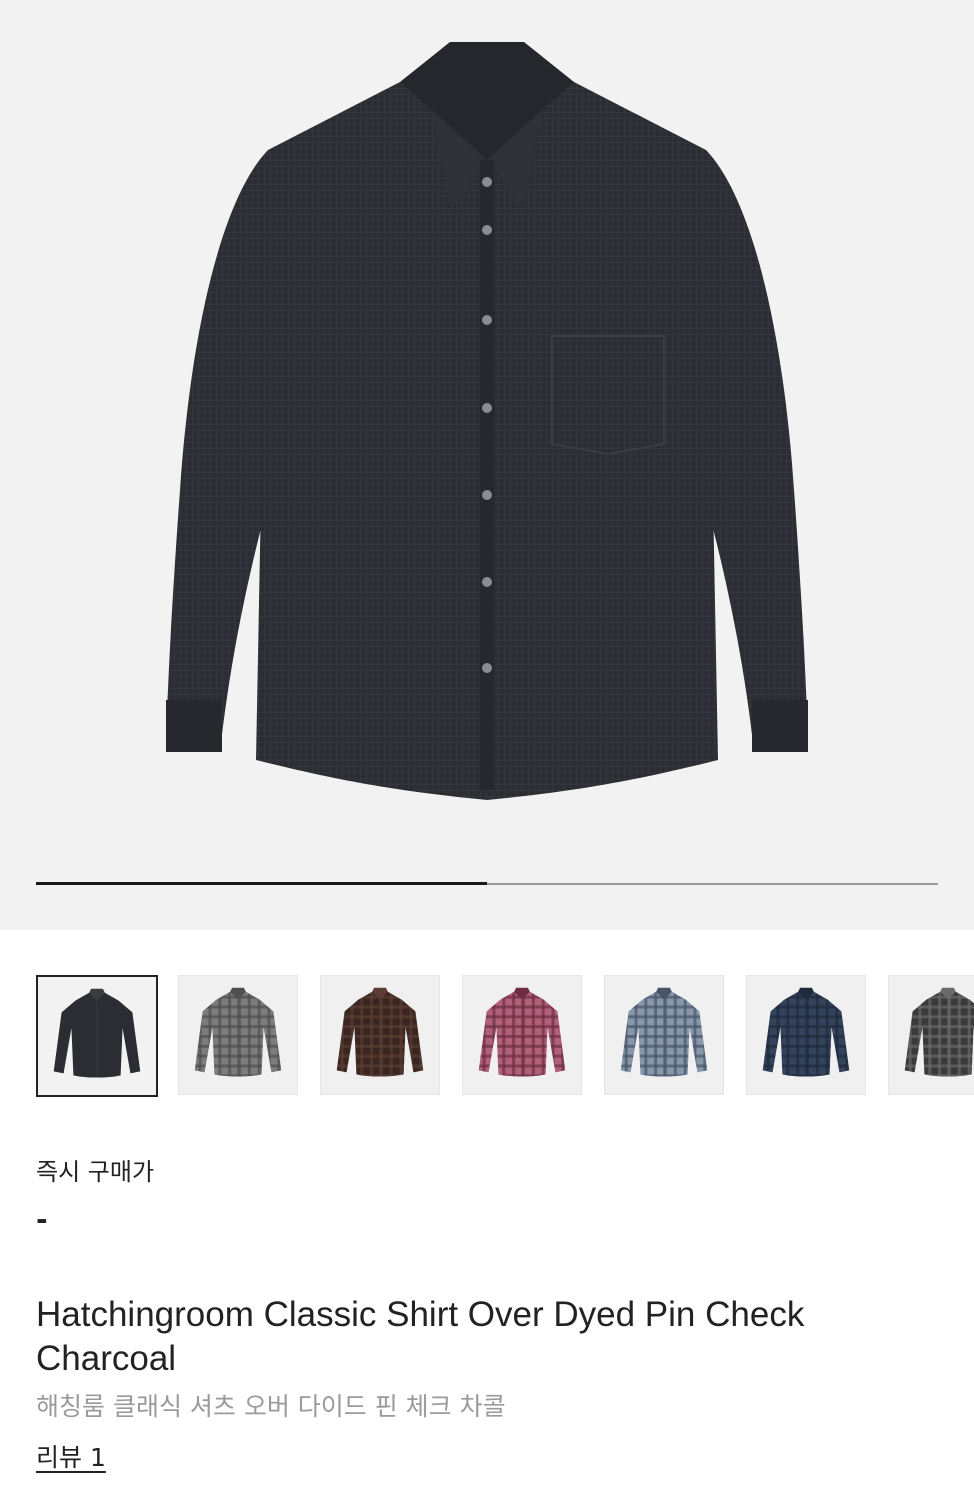 The image size is (974, 1500). Describe the element at coordinates (71, 1456) in the screenshot. I see `review-link: 리뷰 1` at that location.